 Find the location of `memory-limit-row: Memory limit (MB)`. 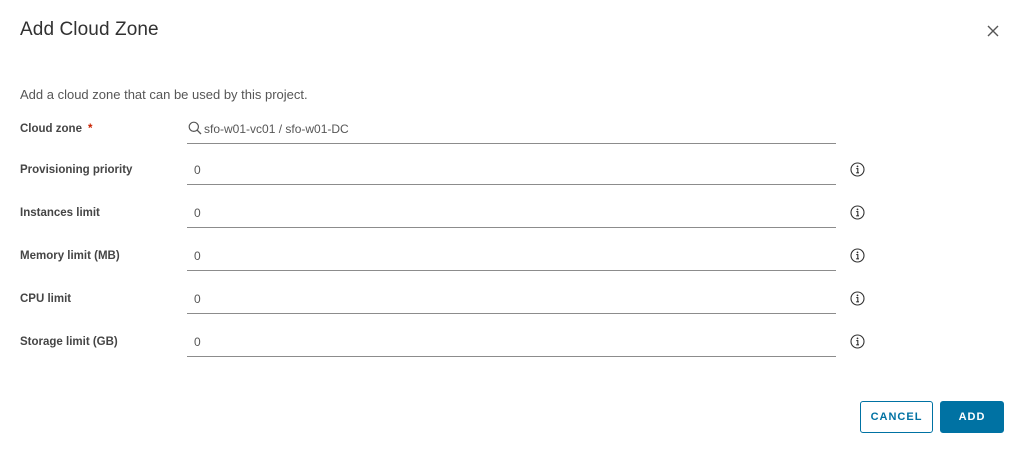

memory-limit-row: Memory limit (MB) is located at coordinates (512, 257).